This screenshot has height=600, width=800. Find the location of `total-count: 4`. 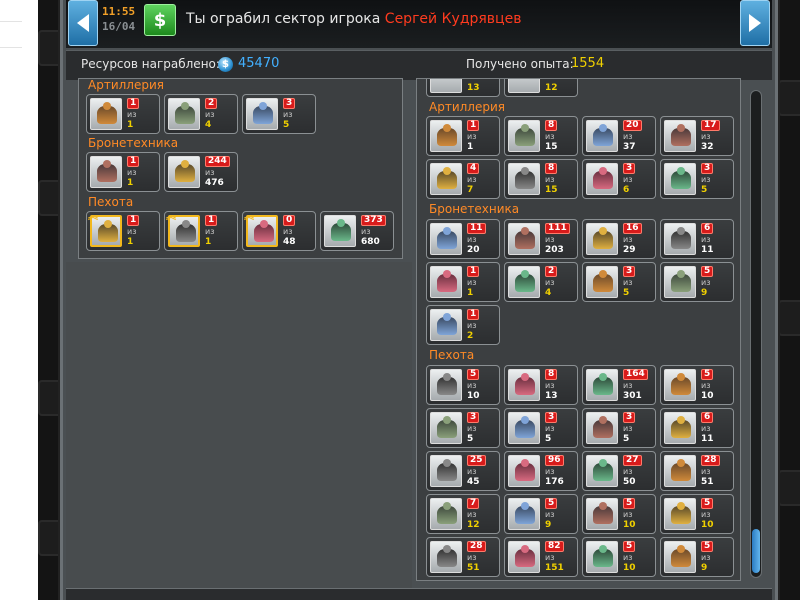

total-count: 4 is located at coordinates (548, 293).